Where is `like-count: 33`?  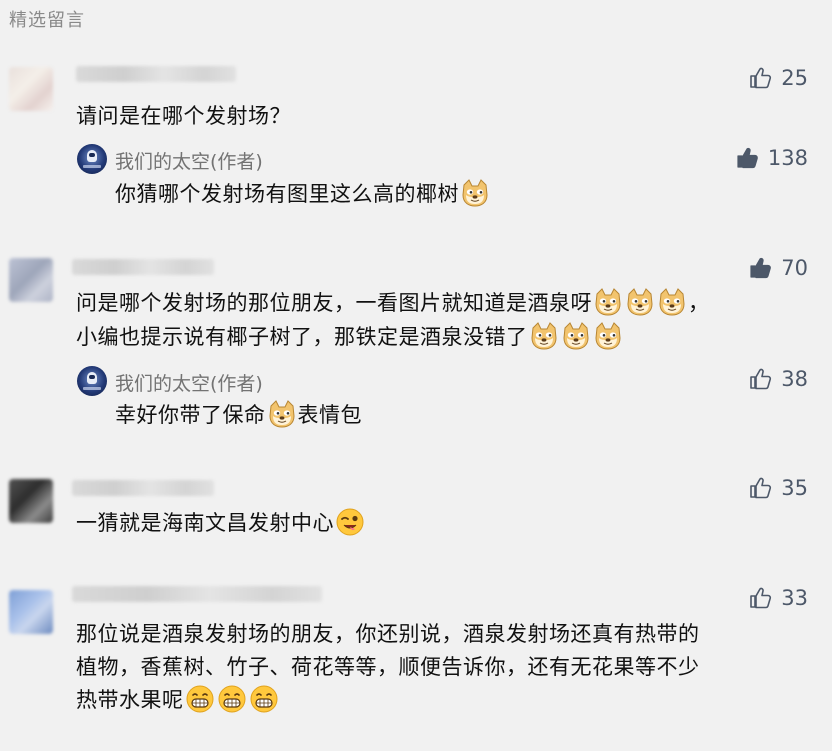 like-count: 33 is located at coordinates (794, 598).